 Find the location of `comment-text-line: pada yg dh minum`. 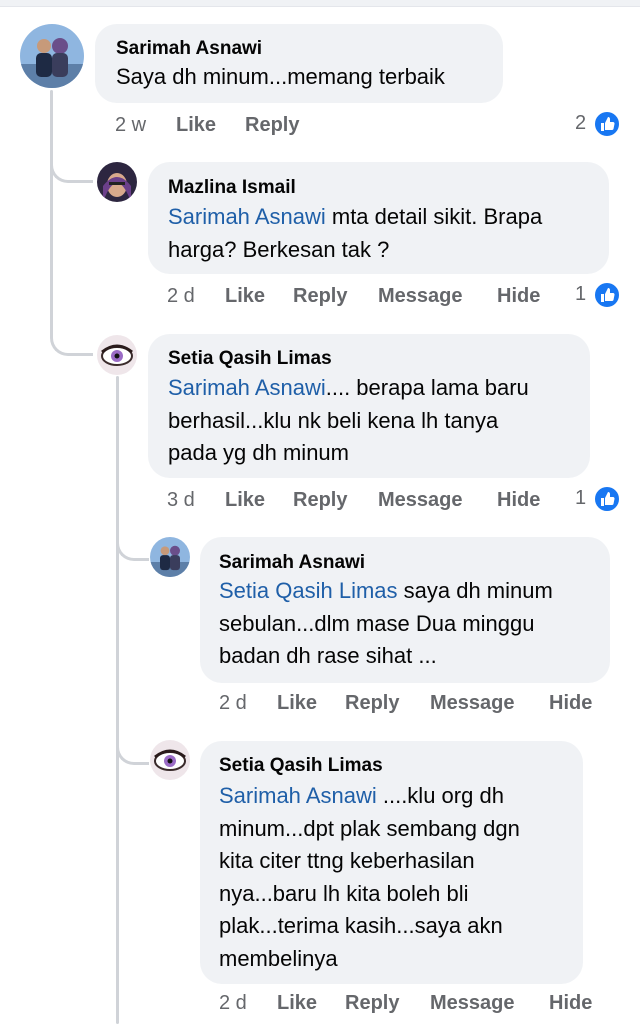

comment-text-line: pada yg dh minum is located at coordinates (258, 452).